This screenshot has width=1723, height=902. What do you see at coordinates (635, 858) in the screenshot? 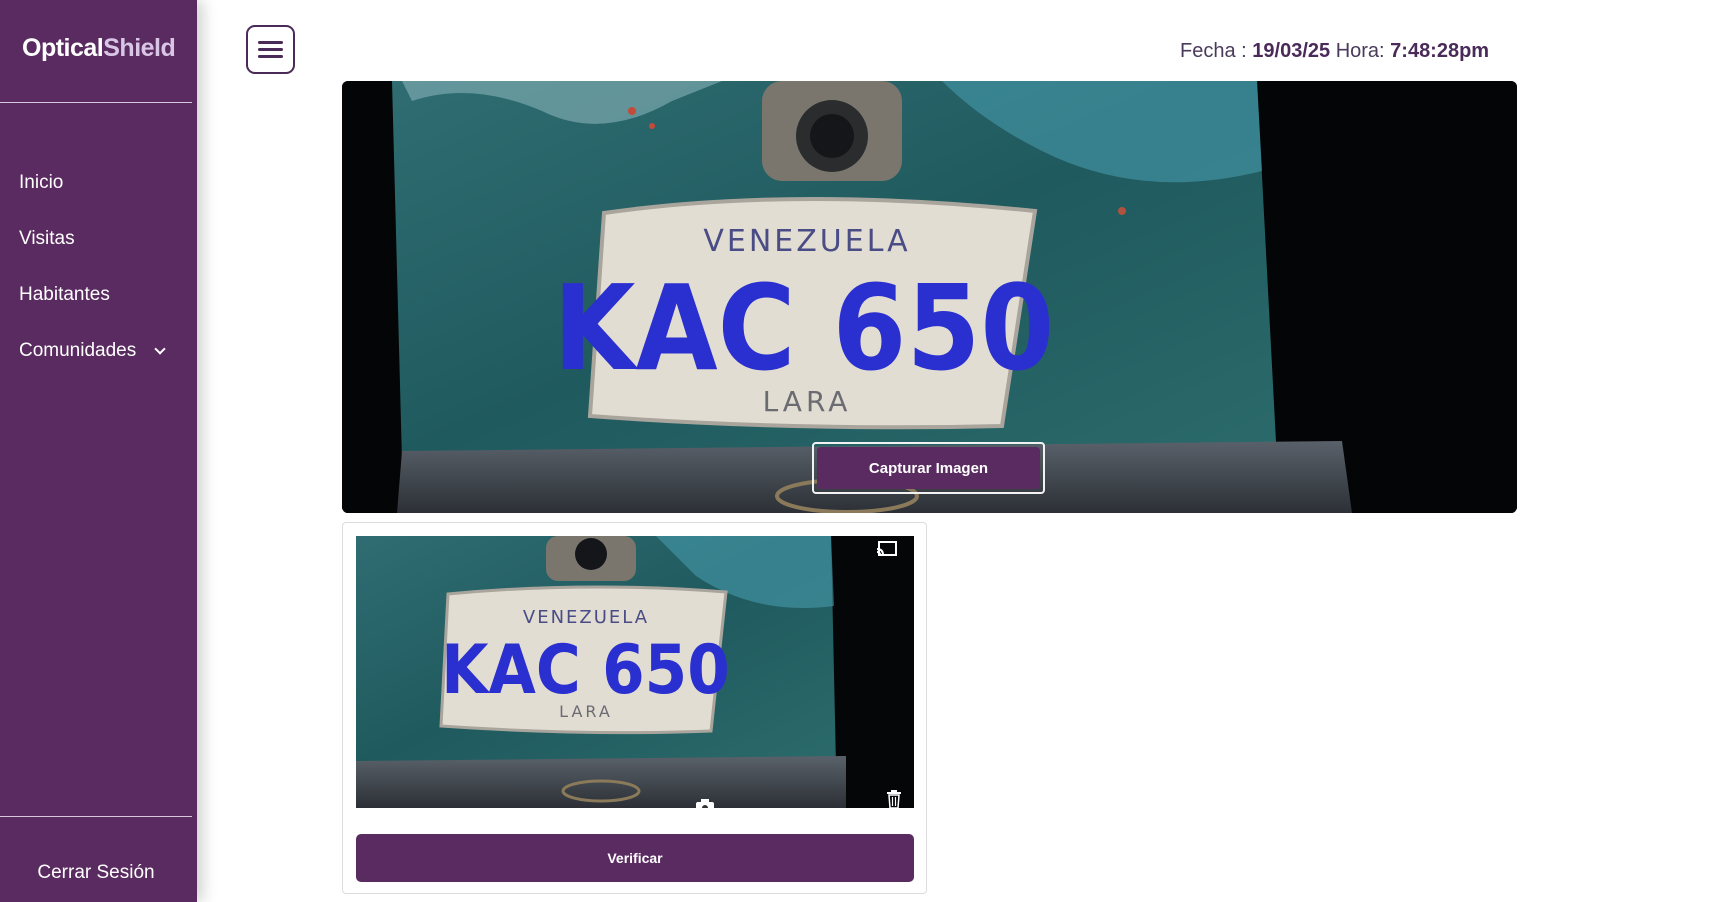
I see `verify-button: Verificar` at bounding box center [635, 858].